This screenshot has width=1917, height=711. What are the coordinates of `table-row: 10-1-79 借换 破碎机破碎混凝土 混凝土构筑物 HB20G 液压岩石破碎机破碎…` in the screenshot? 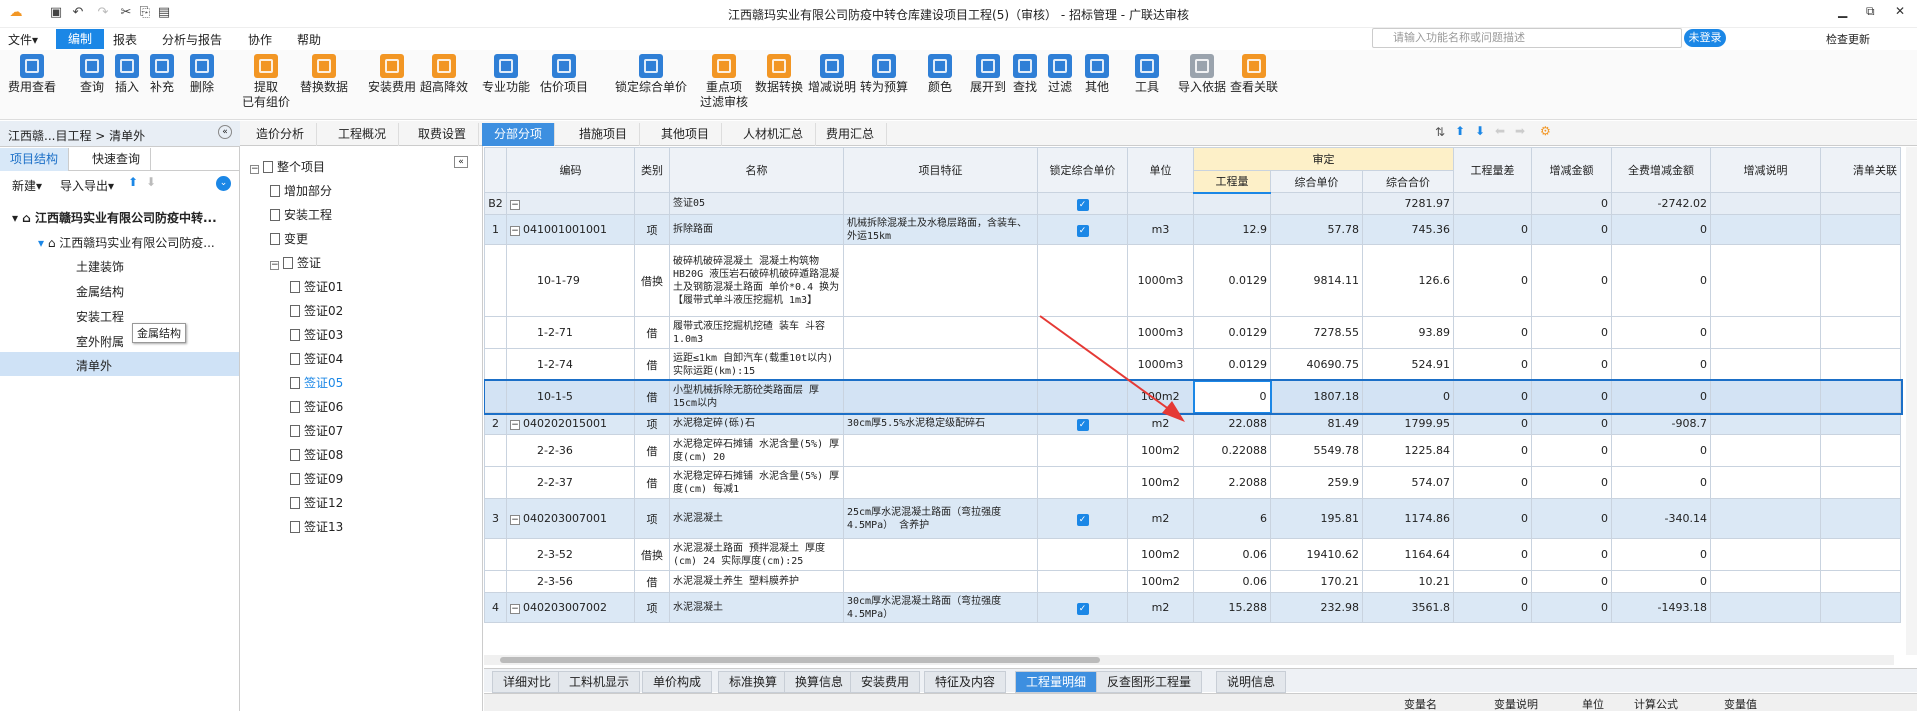 It's located at (1192, 280).